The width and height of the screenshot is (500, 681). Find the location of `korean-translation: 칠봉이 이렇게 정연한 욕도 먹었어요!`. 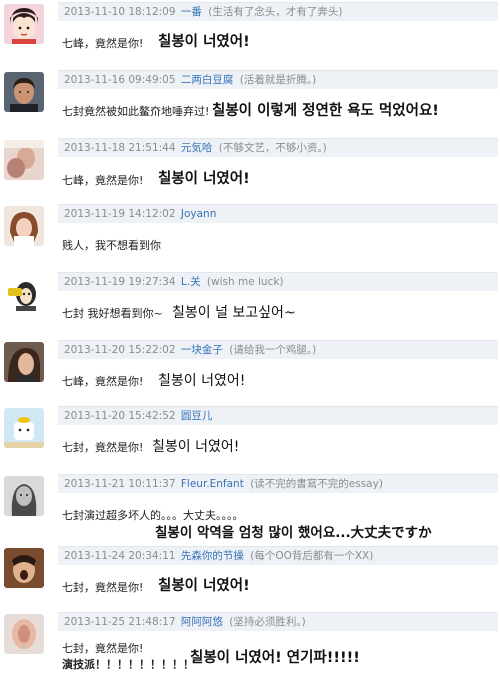

korean-translation: 칠봉이 이렇게 정연한 욕도 먹었어요! is located at coordinates (325, 111).